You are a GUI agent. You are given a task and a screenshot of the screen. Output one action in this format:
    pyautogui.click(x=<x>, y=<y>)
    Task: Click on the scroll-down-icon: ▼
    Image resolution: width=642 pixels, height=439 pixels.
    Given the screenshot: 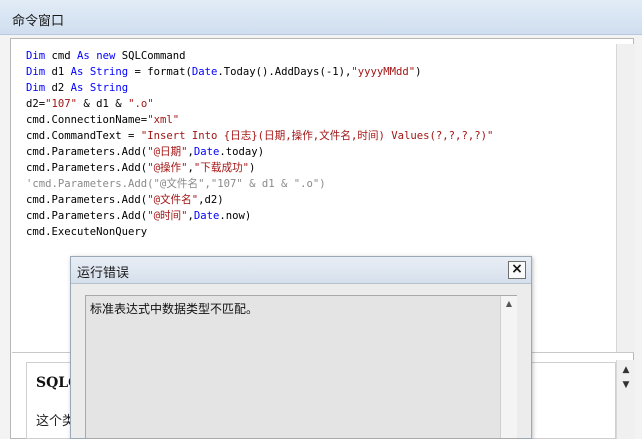 What is the action you would take?
    pyautogui.click(x=626, y=385)
    